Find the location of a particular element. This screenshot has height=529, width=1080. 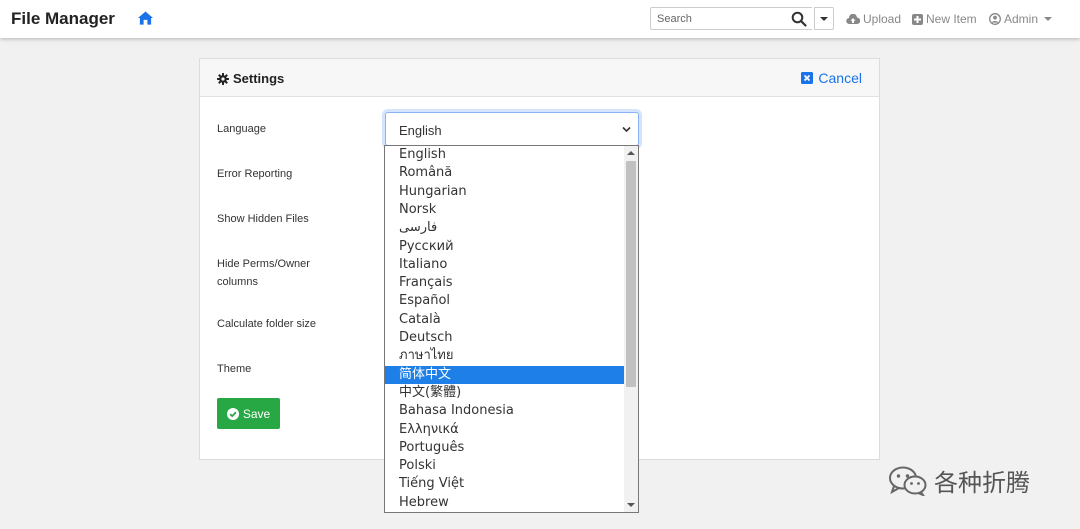

search-group is located at coordinates (742, 18).